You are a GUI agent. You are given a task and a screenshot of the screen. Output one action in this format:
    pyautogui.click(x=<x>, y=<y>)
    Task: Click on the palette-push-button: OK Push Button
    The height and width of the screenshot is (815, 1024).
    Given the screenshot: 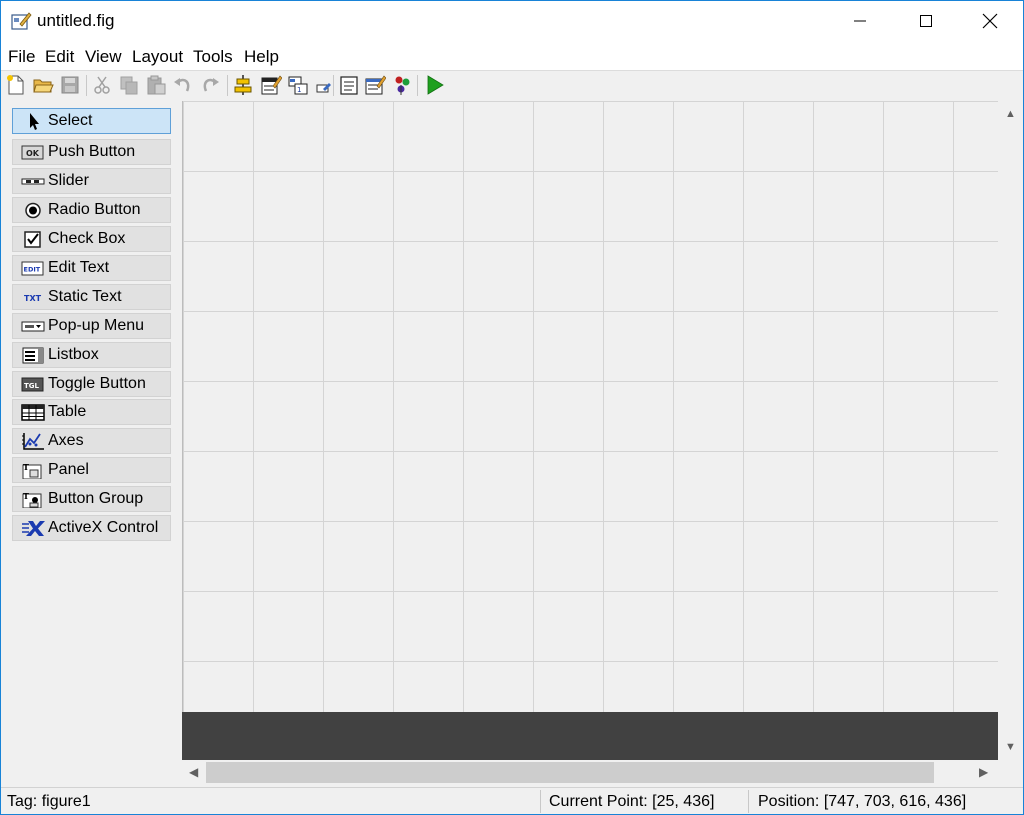 What is the action you would take?
    pyautogui.click(x=91, y=152)
    